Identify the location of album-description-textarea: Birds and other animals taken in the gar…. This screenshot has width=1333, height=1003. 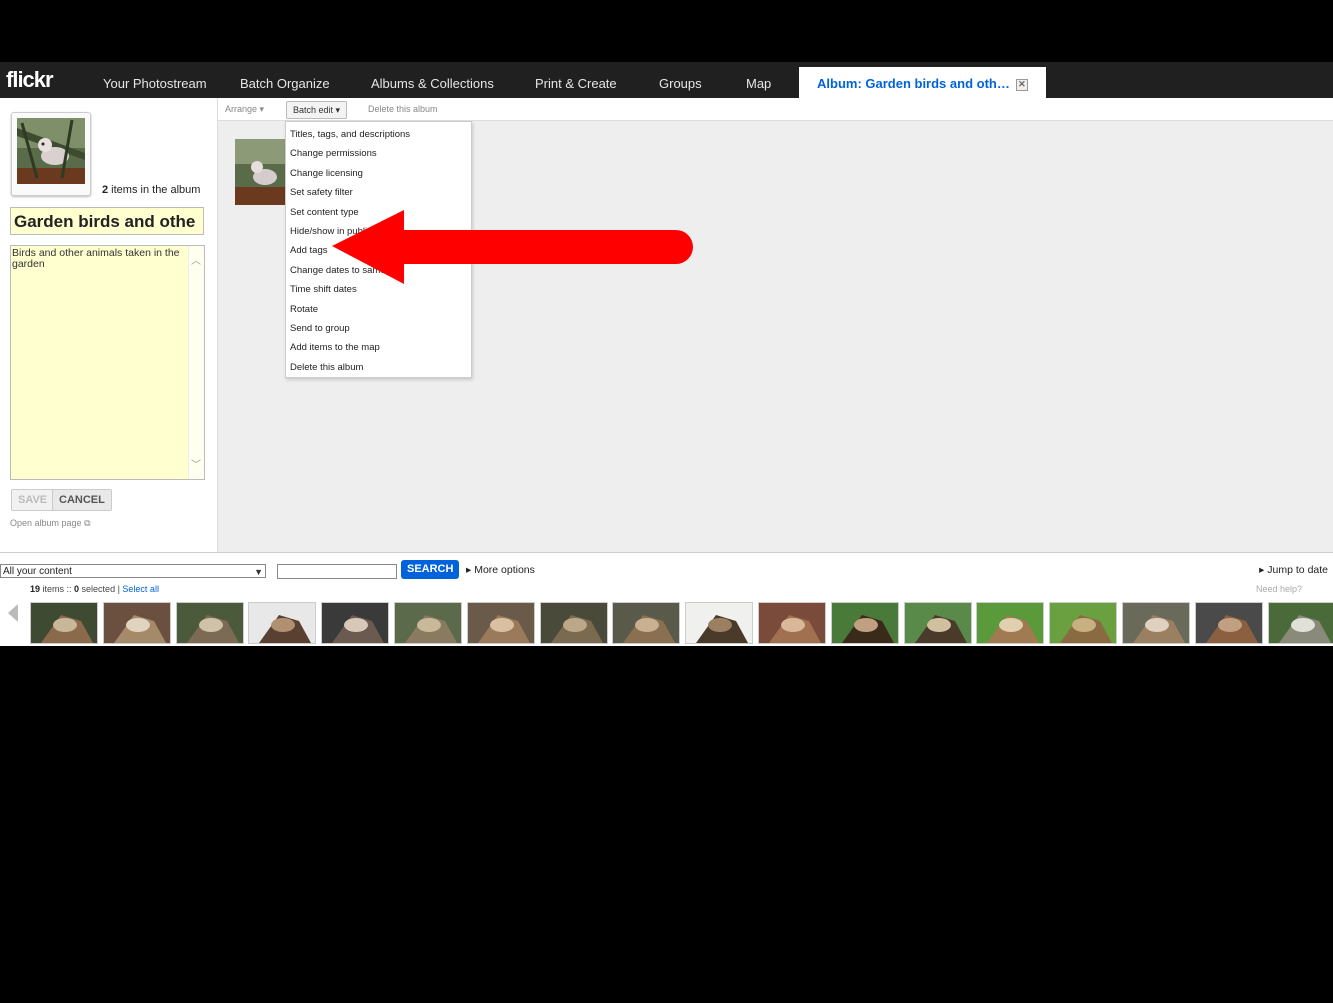
(107, 362).